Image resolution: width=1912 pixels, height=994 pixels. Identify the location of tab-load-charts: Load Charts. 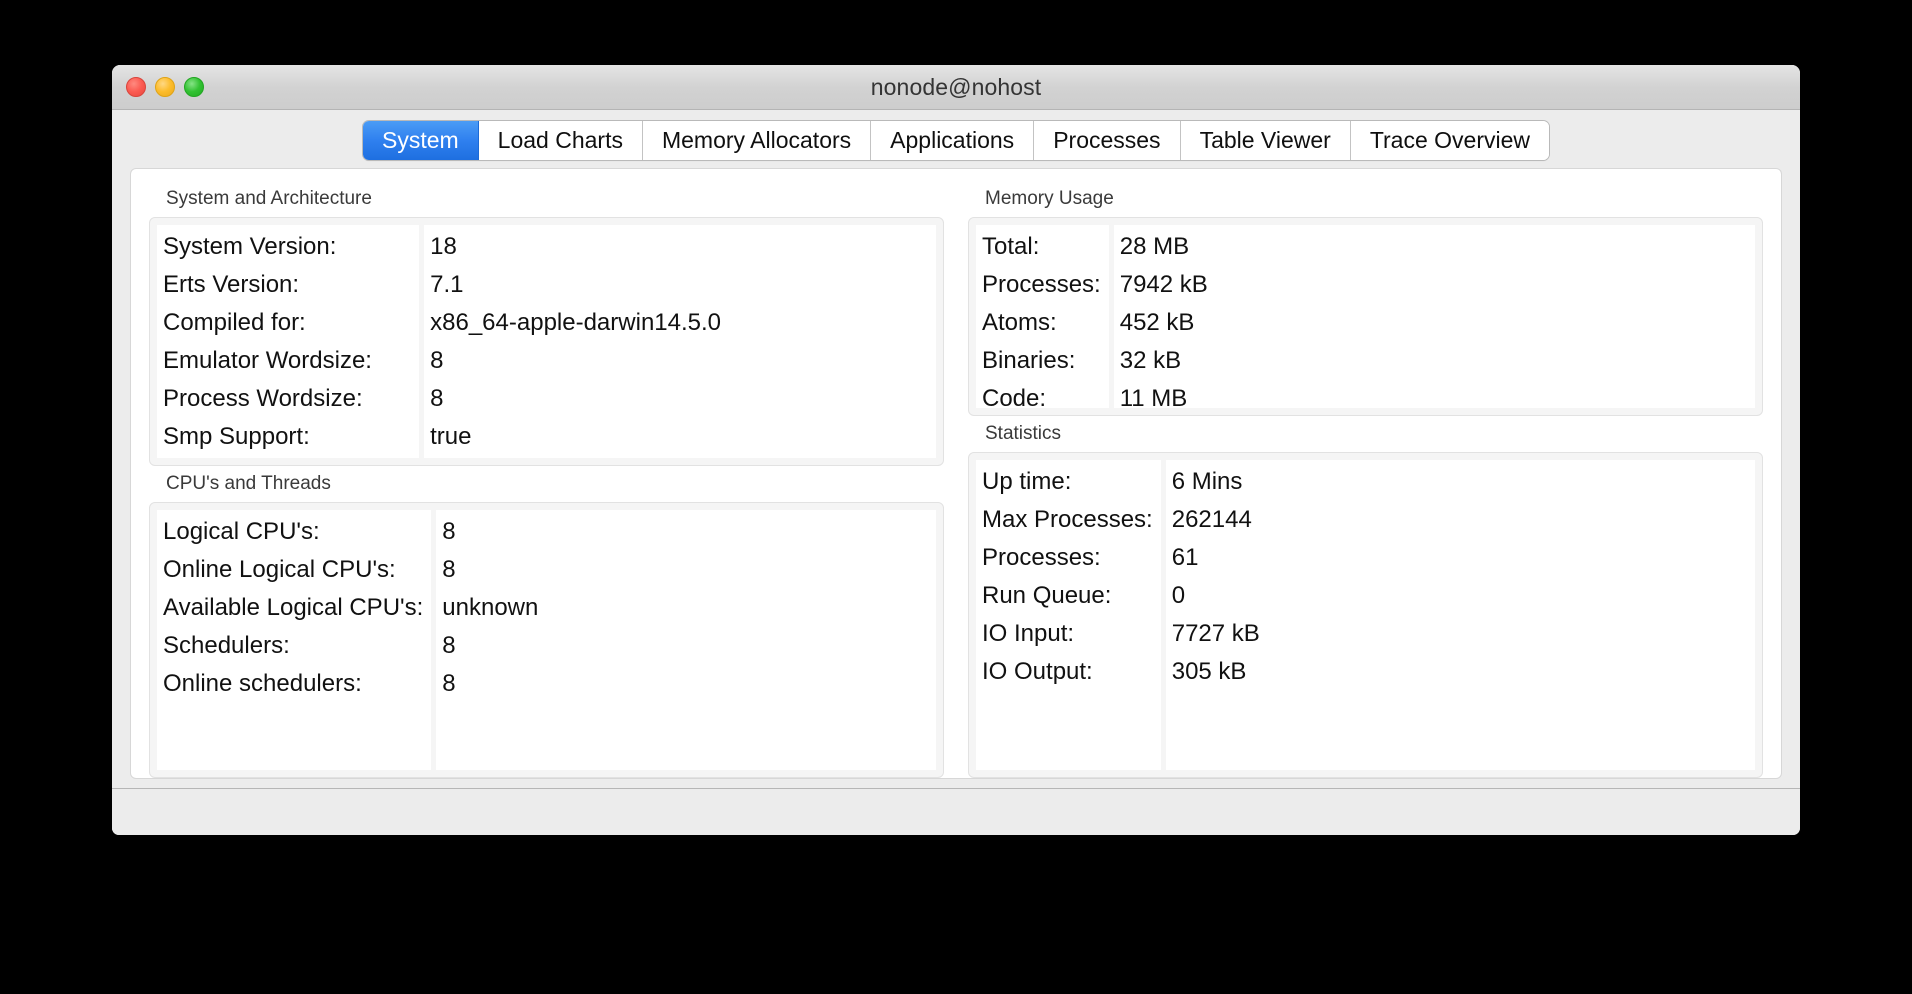
(560, 140).